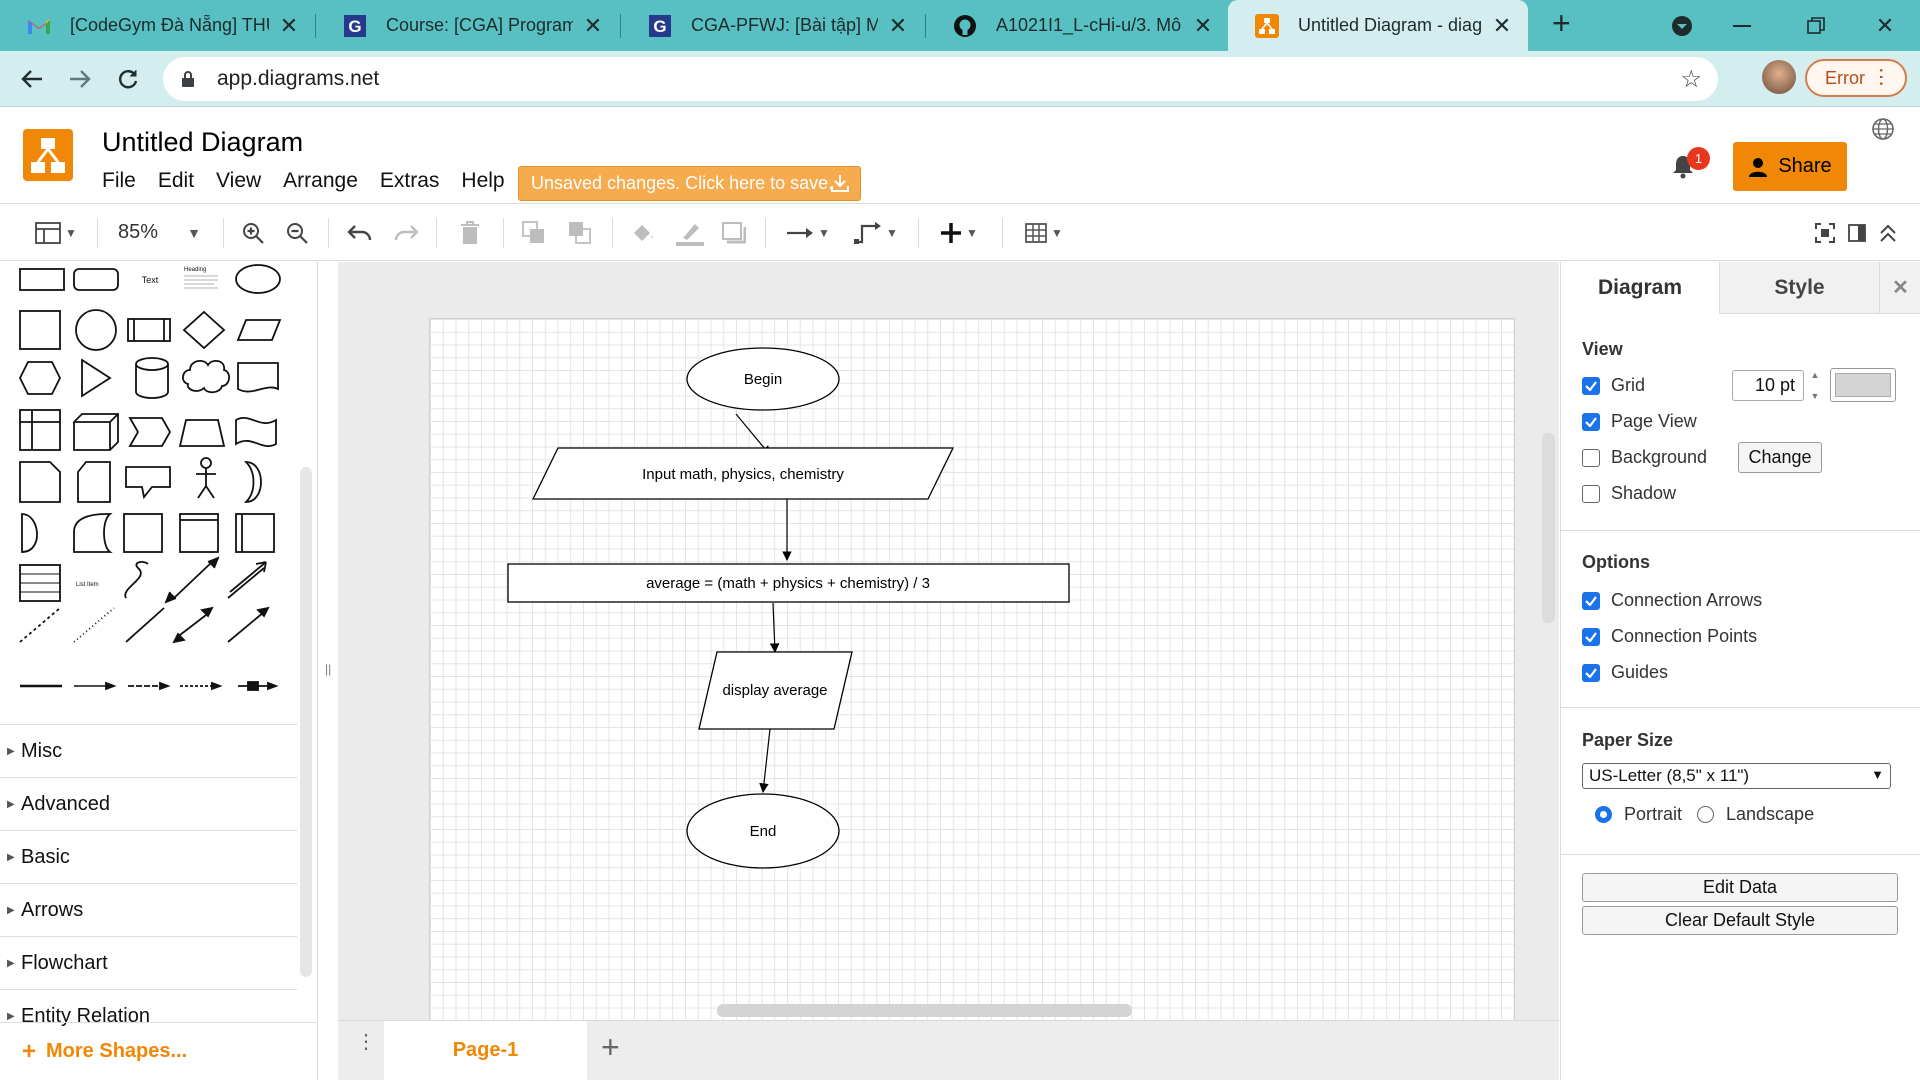 The image size is (1920, 1080). I want to click on canvas-horizontal-scrollbar, so click(924, 1010).